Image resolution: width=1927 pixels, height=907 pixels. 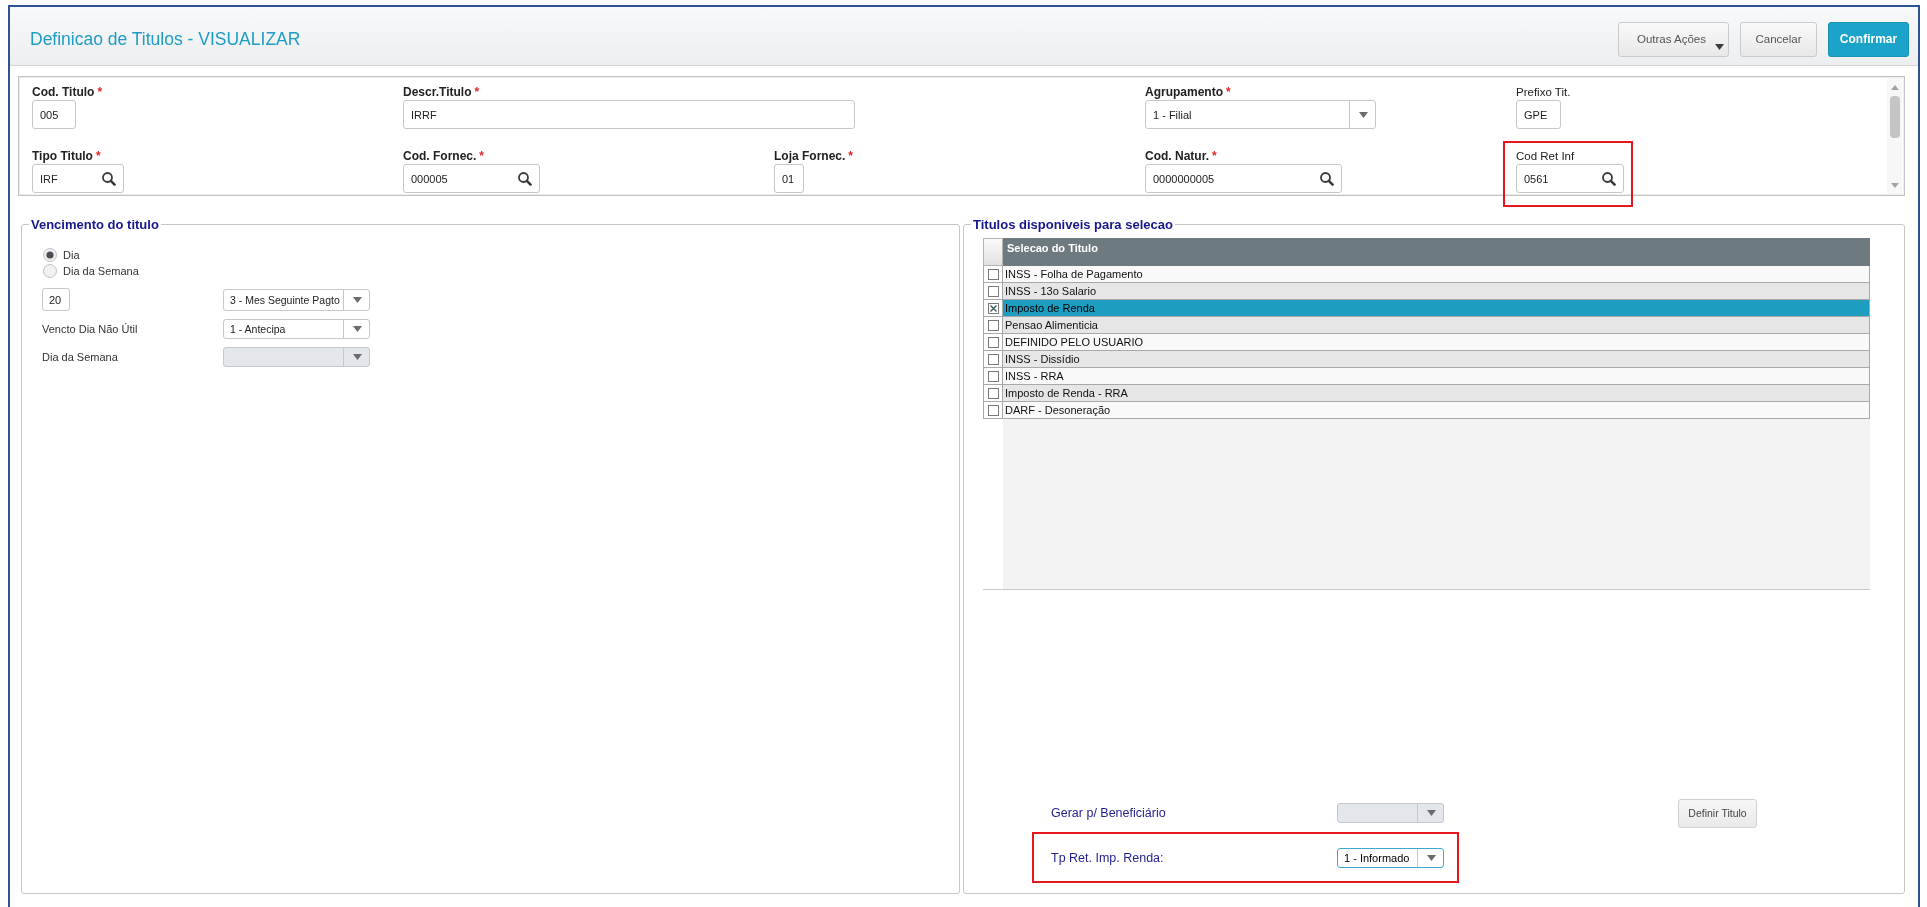 I want to click on text-field: 005, so click(x=54, y=114).